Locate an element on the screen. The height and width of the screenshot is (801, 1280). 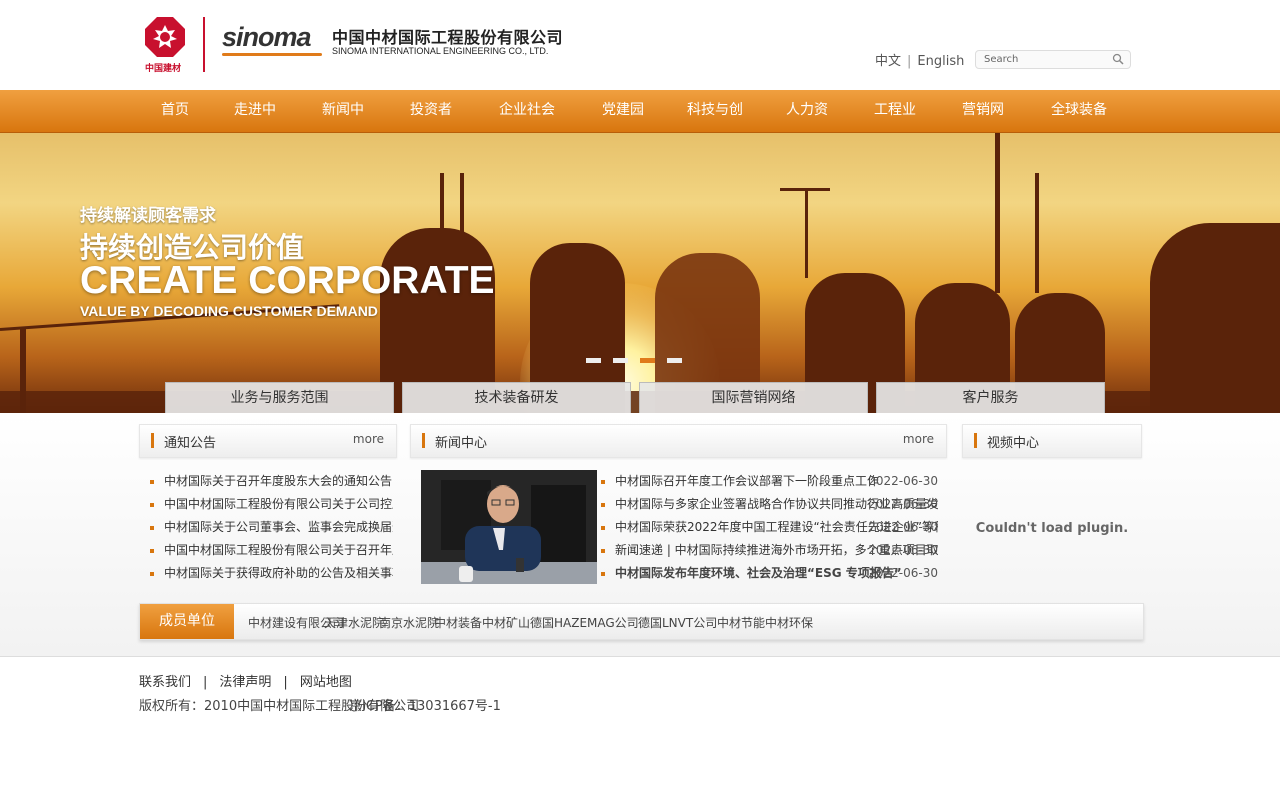
sinoma-logo: sinoma is located at coordinates (267, 37).